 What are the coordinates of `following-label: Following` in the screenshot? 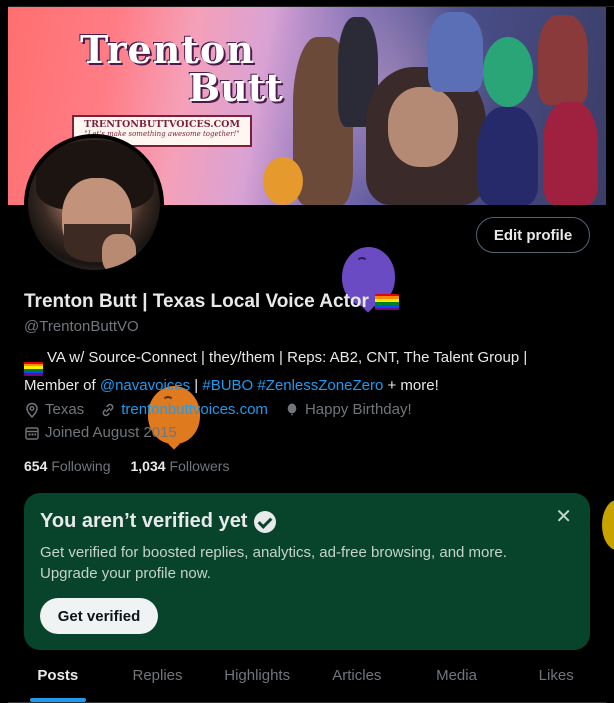 It's located at (81, 466).